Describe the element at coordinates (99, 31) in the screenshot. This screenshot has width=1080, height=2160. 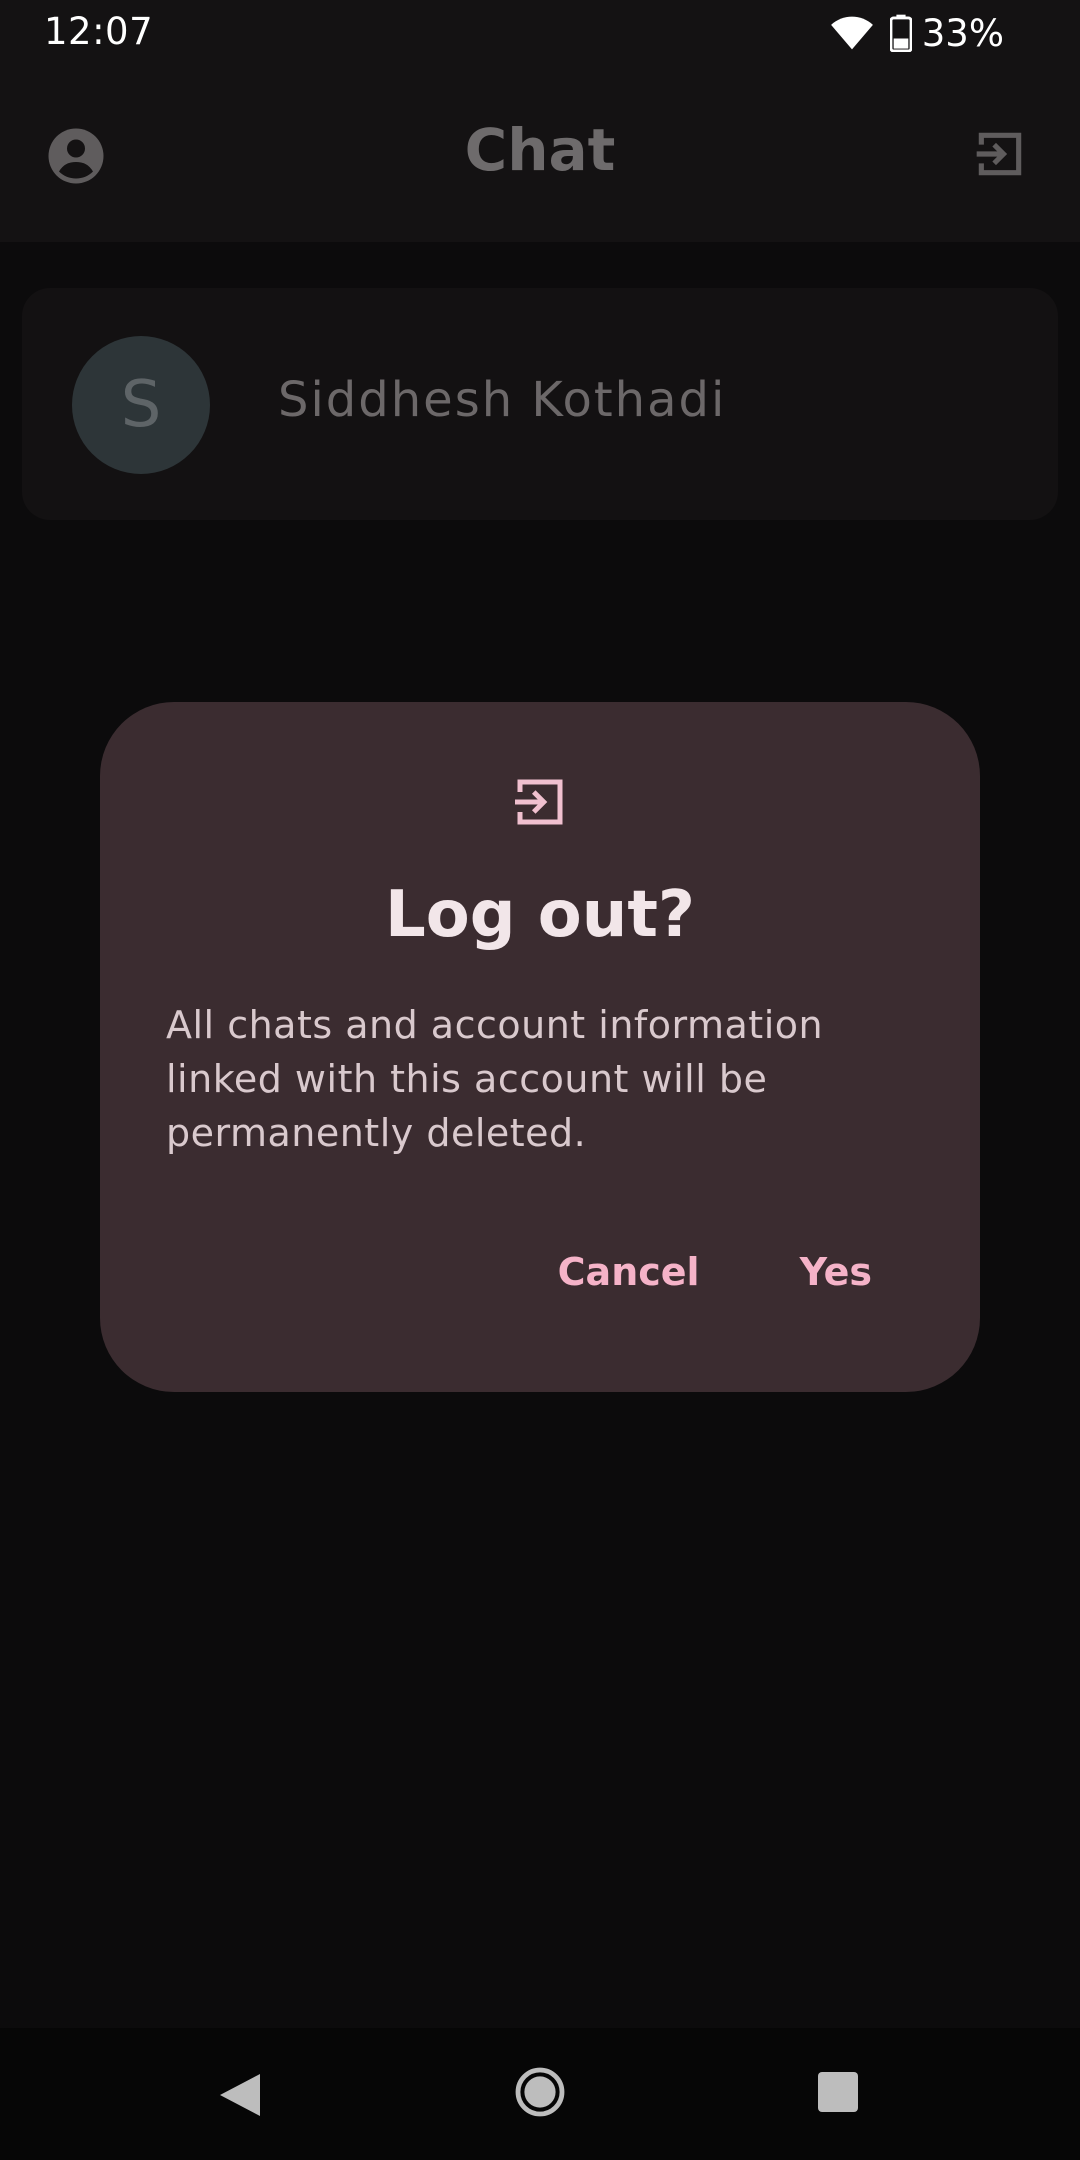
I see `status-time: 12:07` at that location.